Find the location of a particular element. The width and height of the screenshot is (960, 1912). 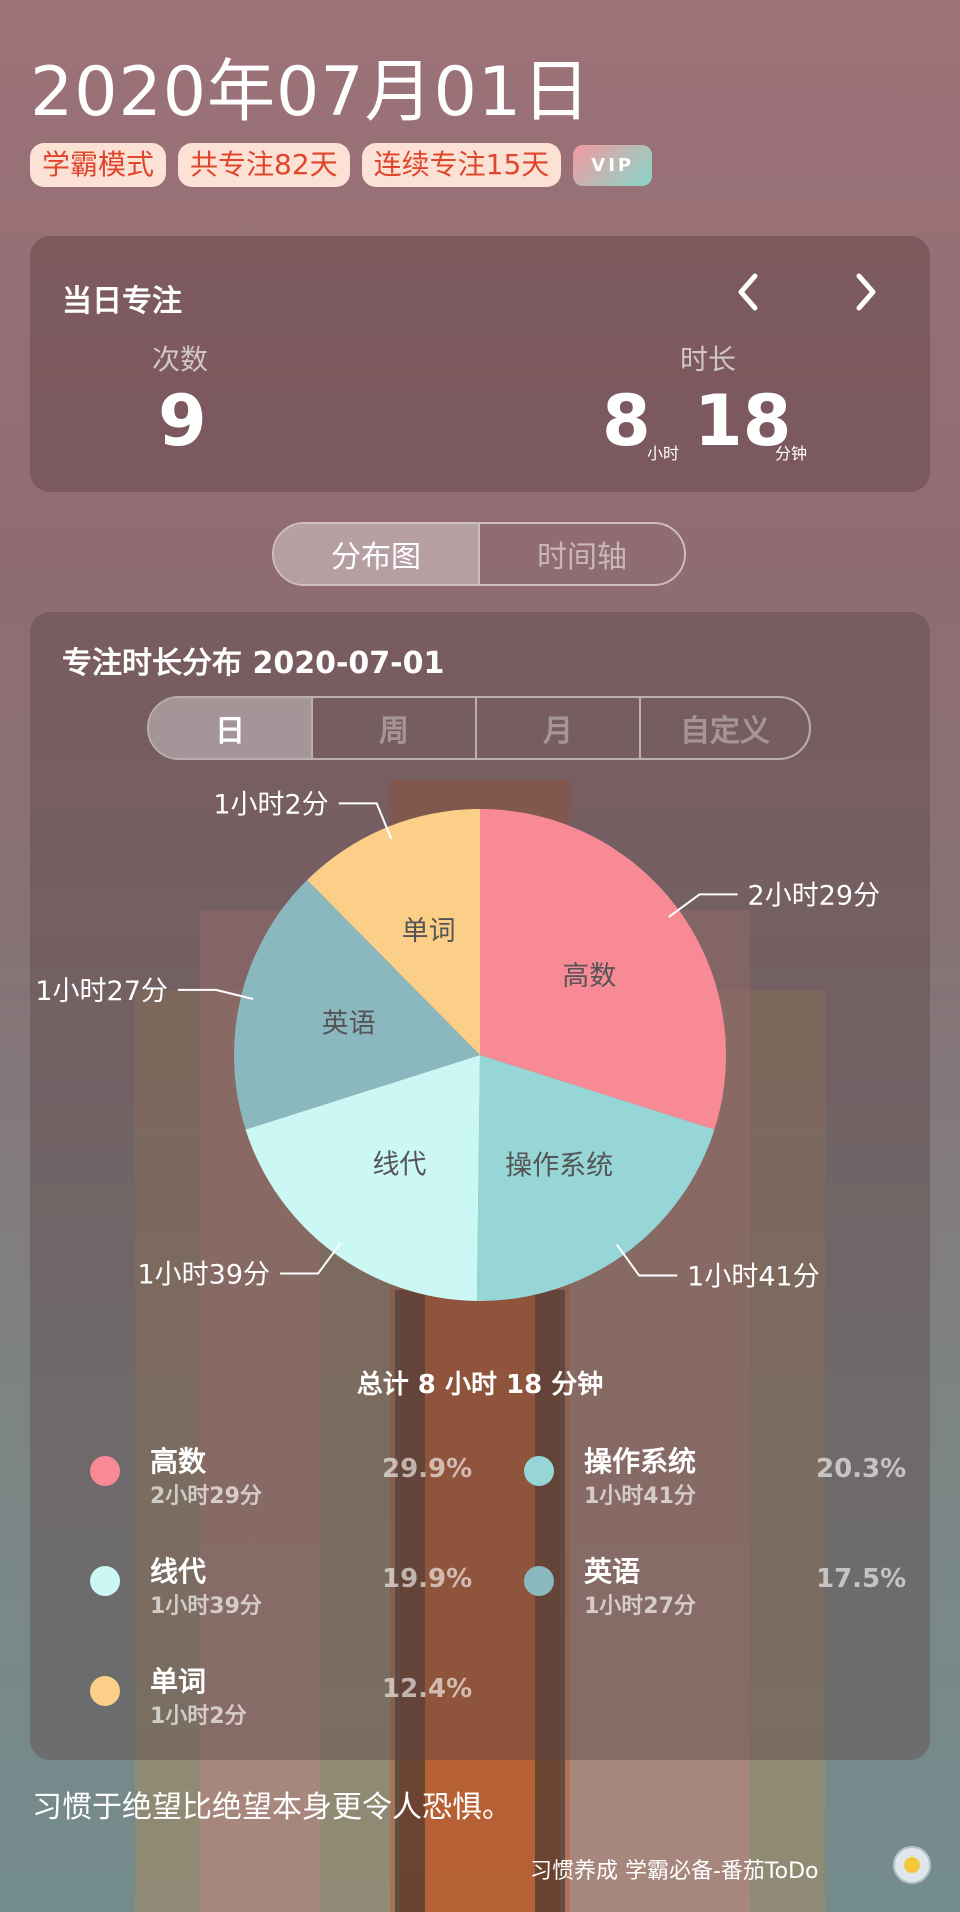

page-date-title: 2020年07月01日 is located at coordinates (311, 92).